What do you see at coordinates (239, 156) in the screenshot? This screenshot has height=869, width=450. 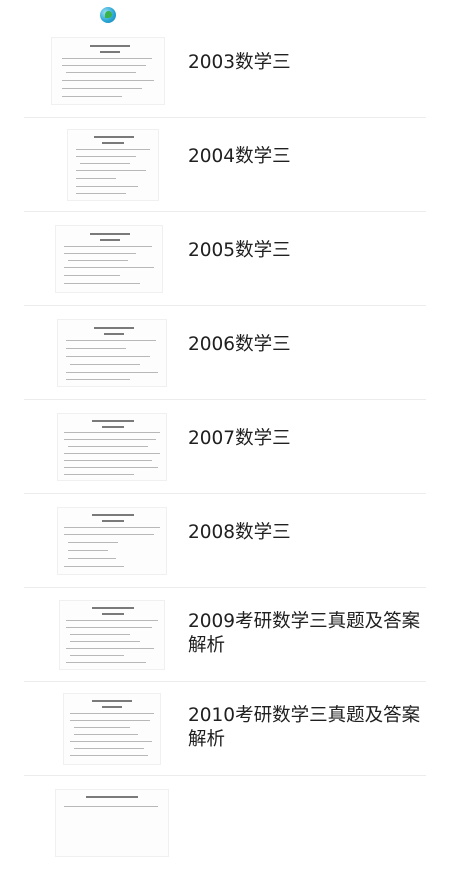 I see `document-title: 2004数学三` at bounding box center [239, 156].